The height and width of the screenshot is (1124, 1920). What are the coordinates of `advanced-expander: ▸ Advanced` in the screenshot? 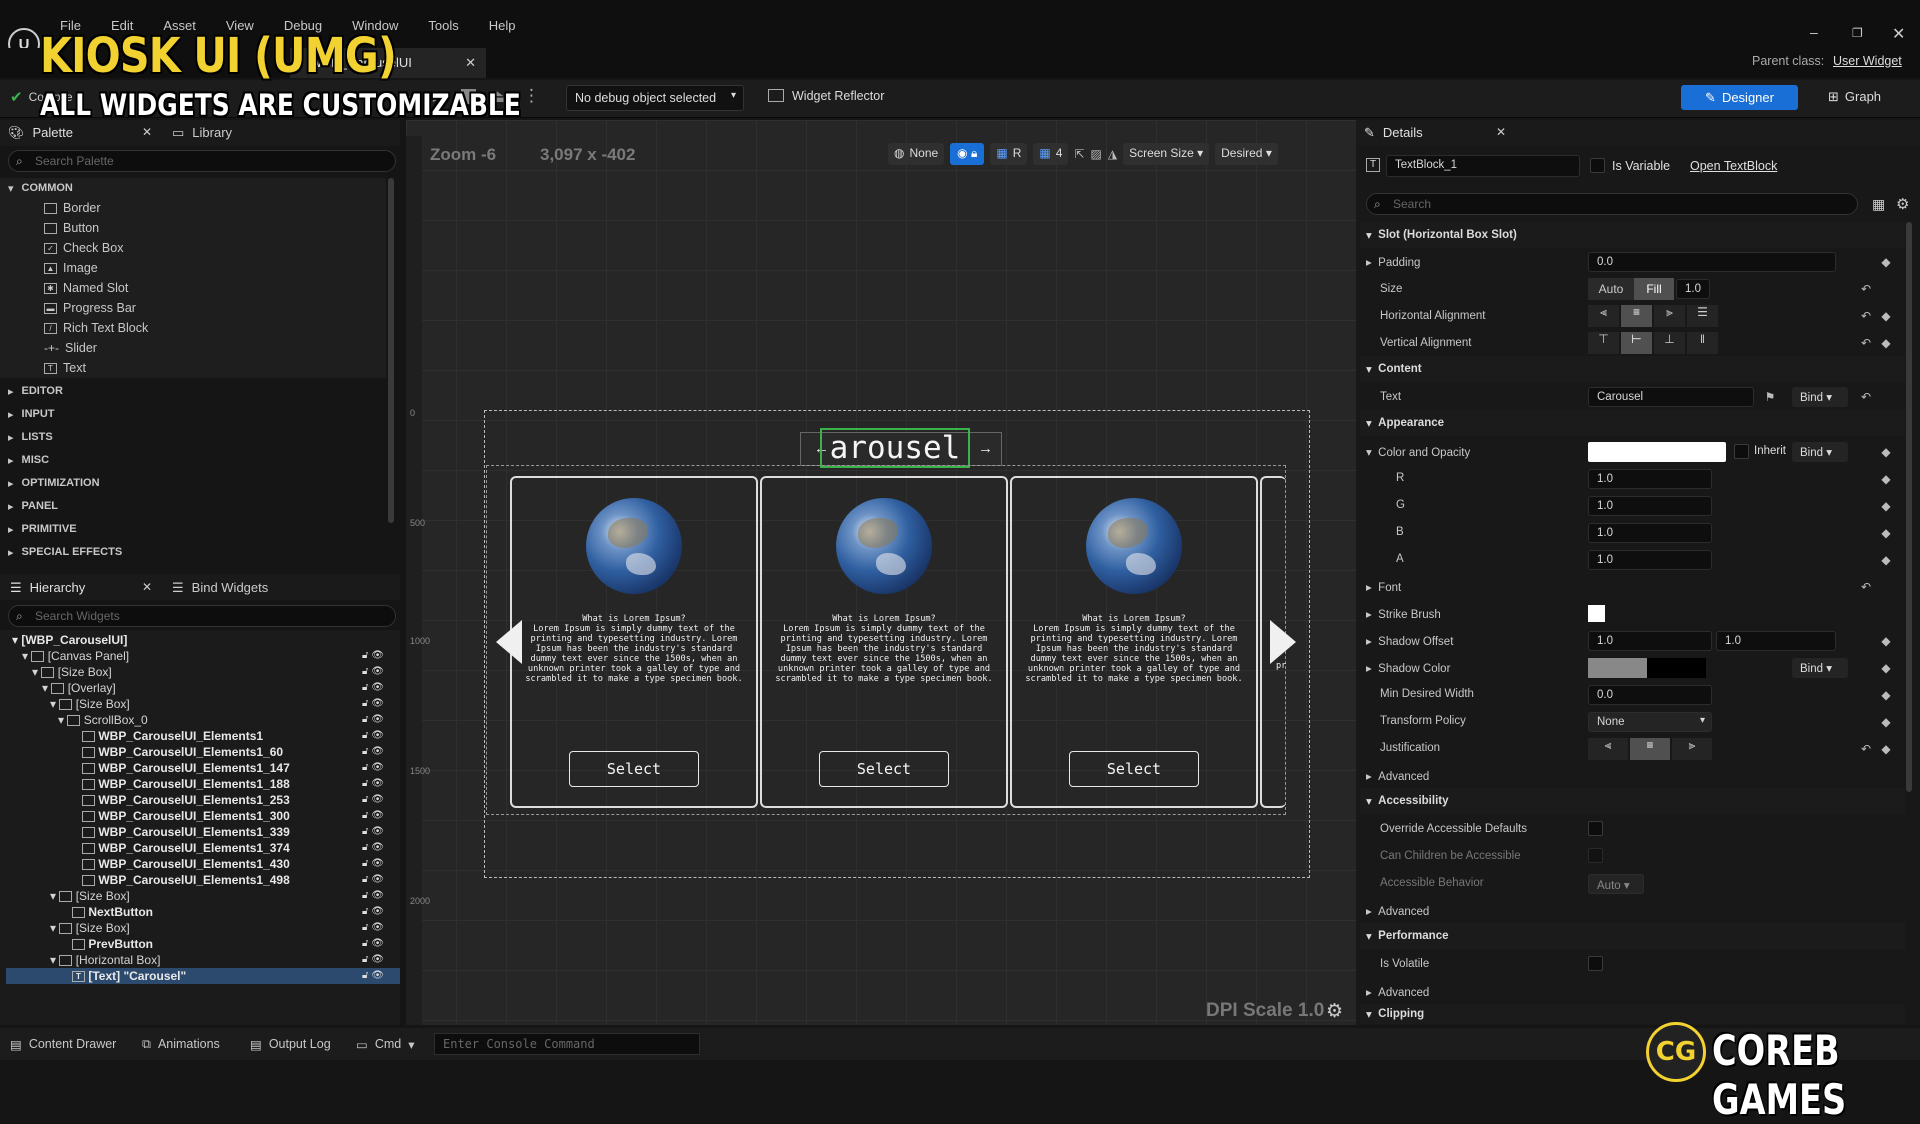 It's located at (1397, 776).